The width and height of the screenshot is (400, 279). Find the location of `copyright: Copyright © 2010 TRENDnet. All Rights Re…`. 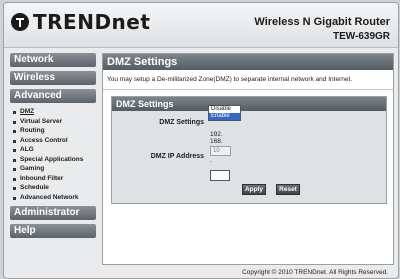

copyright: Copyright © 2010 TRENDnet. All Rights Re… is located at coordinates (315, 272).